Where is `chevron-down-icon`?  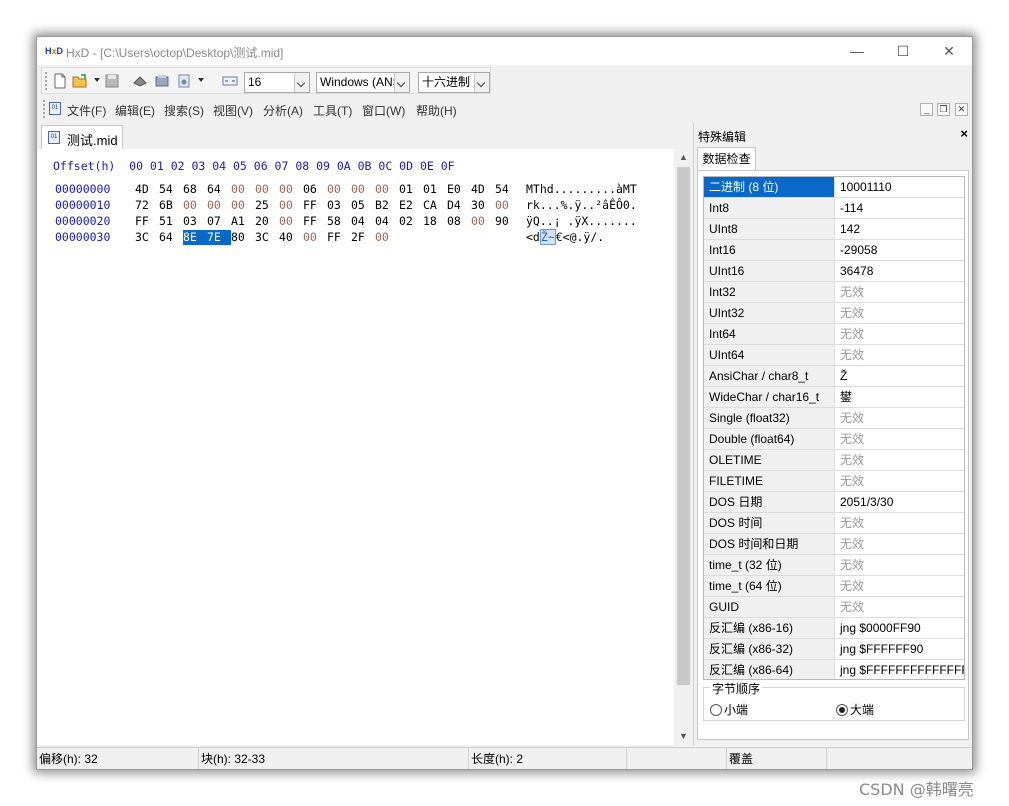 chevron-down-icon is located at coordinates (301, 82).